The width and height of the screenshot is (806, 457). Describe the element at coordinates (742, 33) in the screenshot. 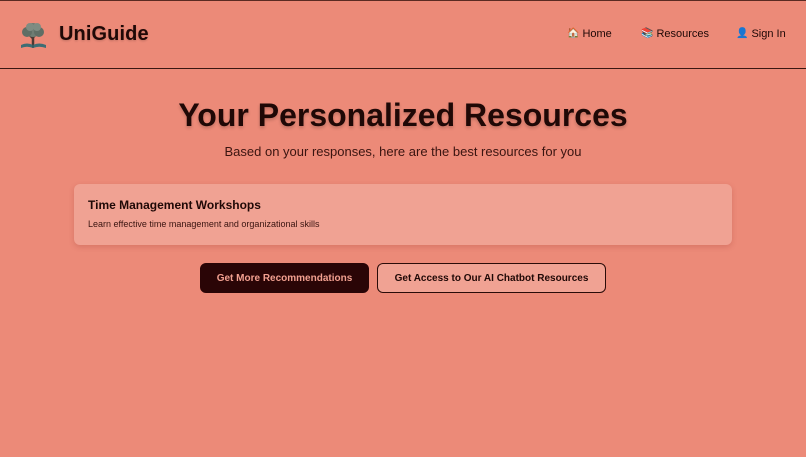

I see `user-icon: 👤` at that location.